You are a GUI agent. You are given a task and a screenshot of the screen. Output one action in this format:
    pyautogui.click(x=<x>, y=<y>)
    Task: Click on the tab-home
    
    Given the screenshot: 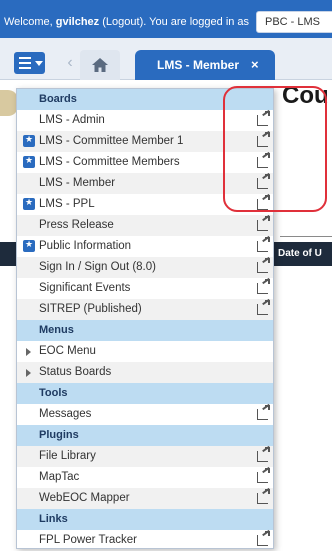 What is the action you would take?
    pyautogui.click(x=100, y=65)
    